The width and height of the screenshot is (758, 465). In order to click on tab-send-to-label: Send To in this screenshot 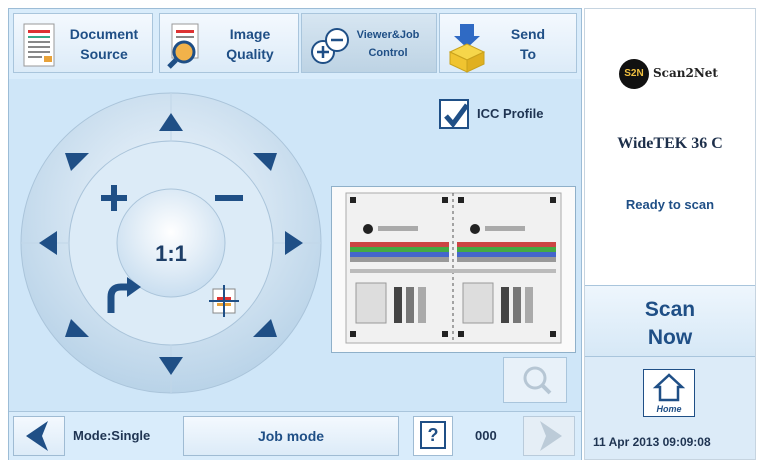, I will do `click(528, 44)`.